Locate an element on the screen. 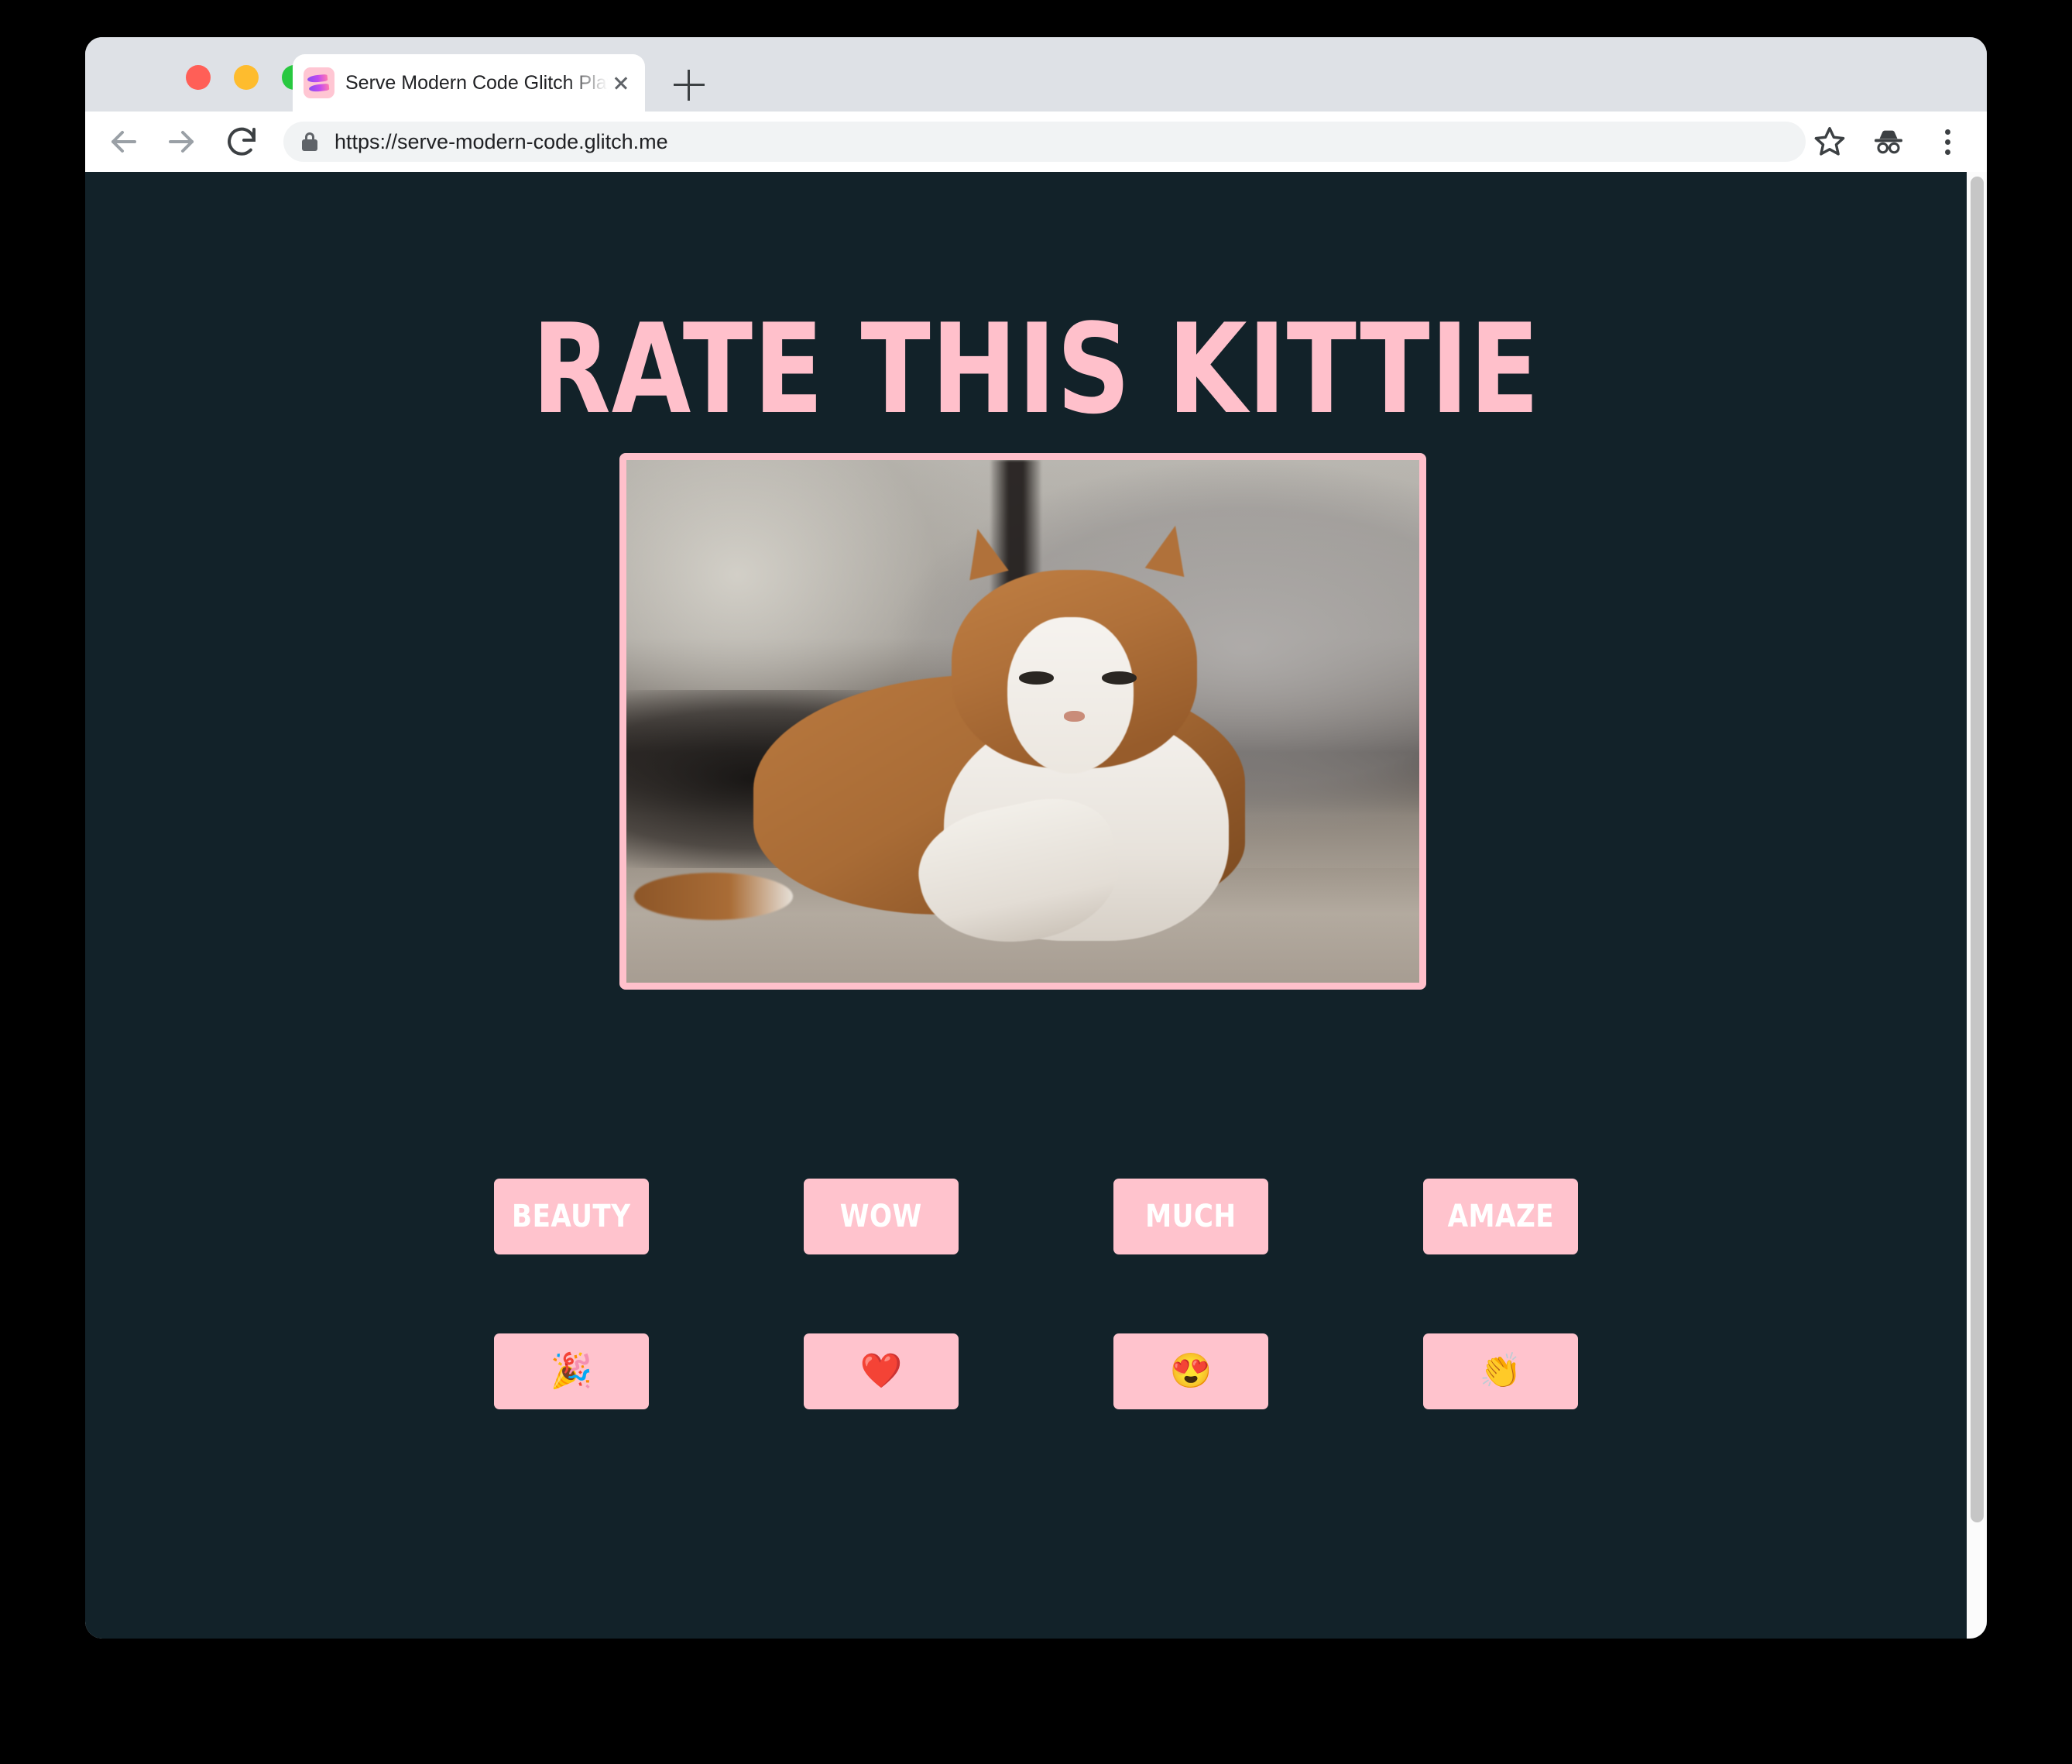  new-tab-button is located at coordinates (689, 85).